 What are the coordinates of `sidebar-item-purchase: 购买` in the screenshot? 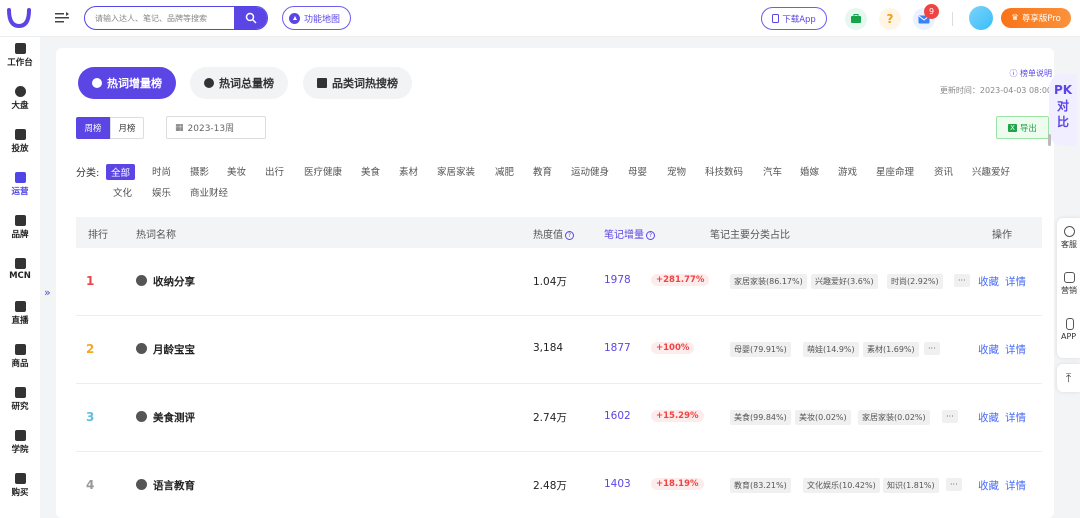 It's located at (20, 485).